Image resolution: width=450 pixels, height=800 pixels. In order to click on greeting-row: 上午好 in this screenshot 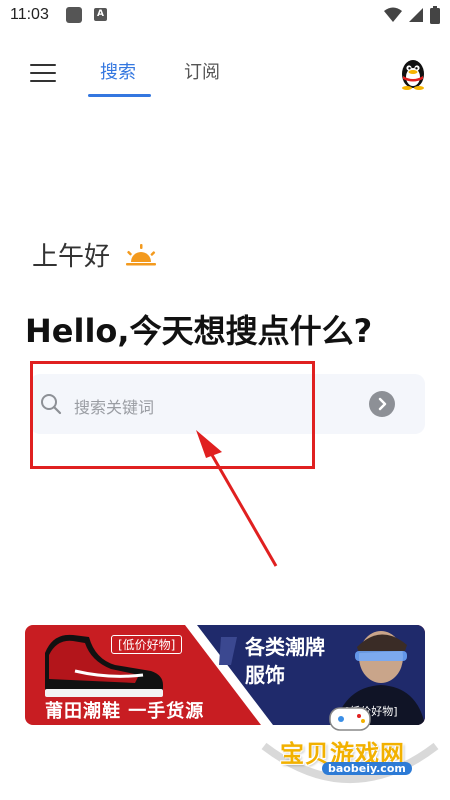, I will do `click(95, 254)`.